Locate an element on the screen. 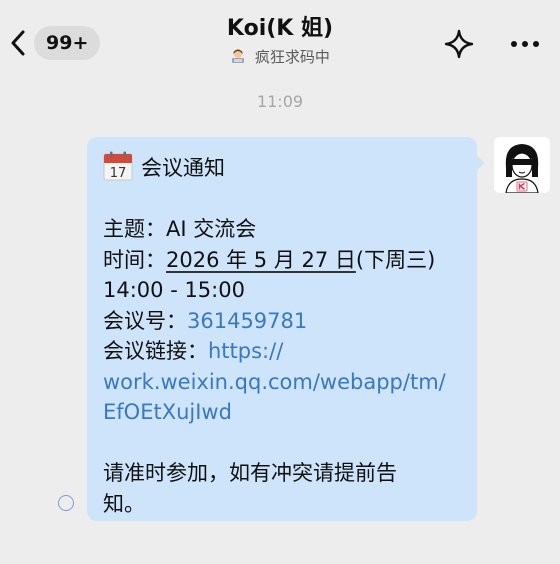 The width and height of the screenshot is (560, 564). avatar-illustration-icon is located at coordinates (522, 165).